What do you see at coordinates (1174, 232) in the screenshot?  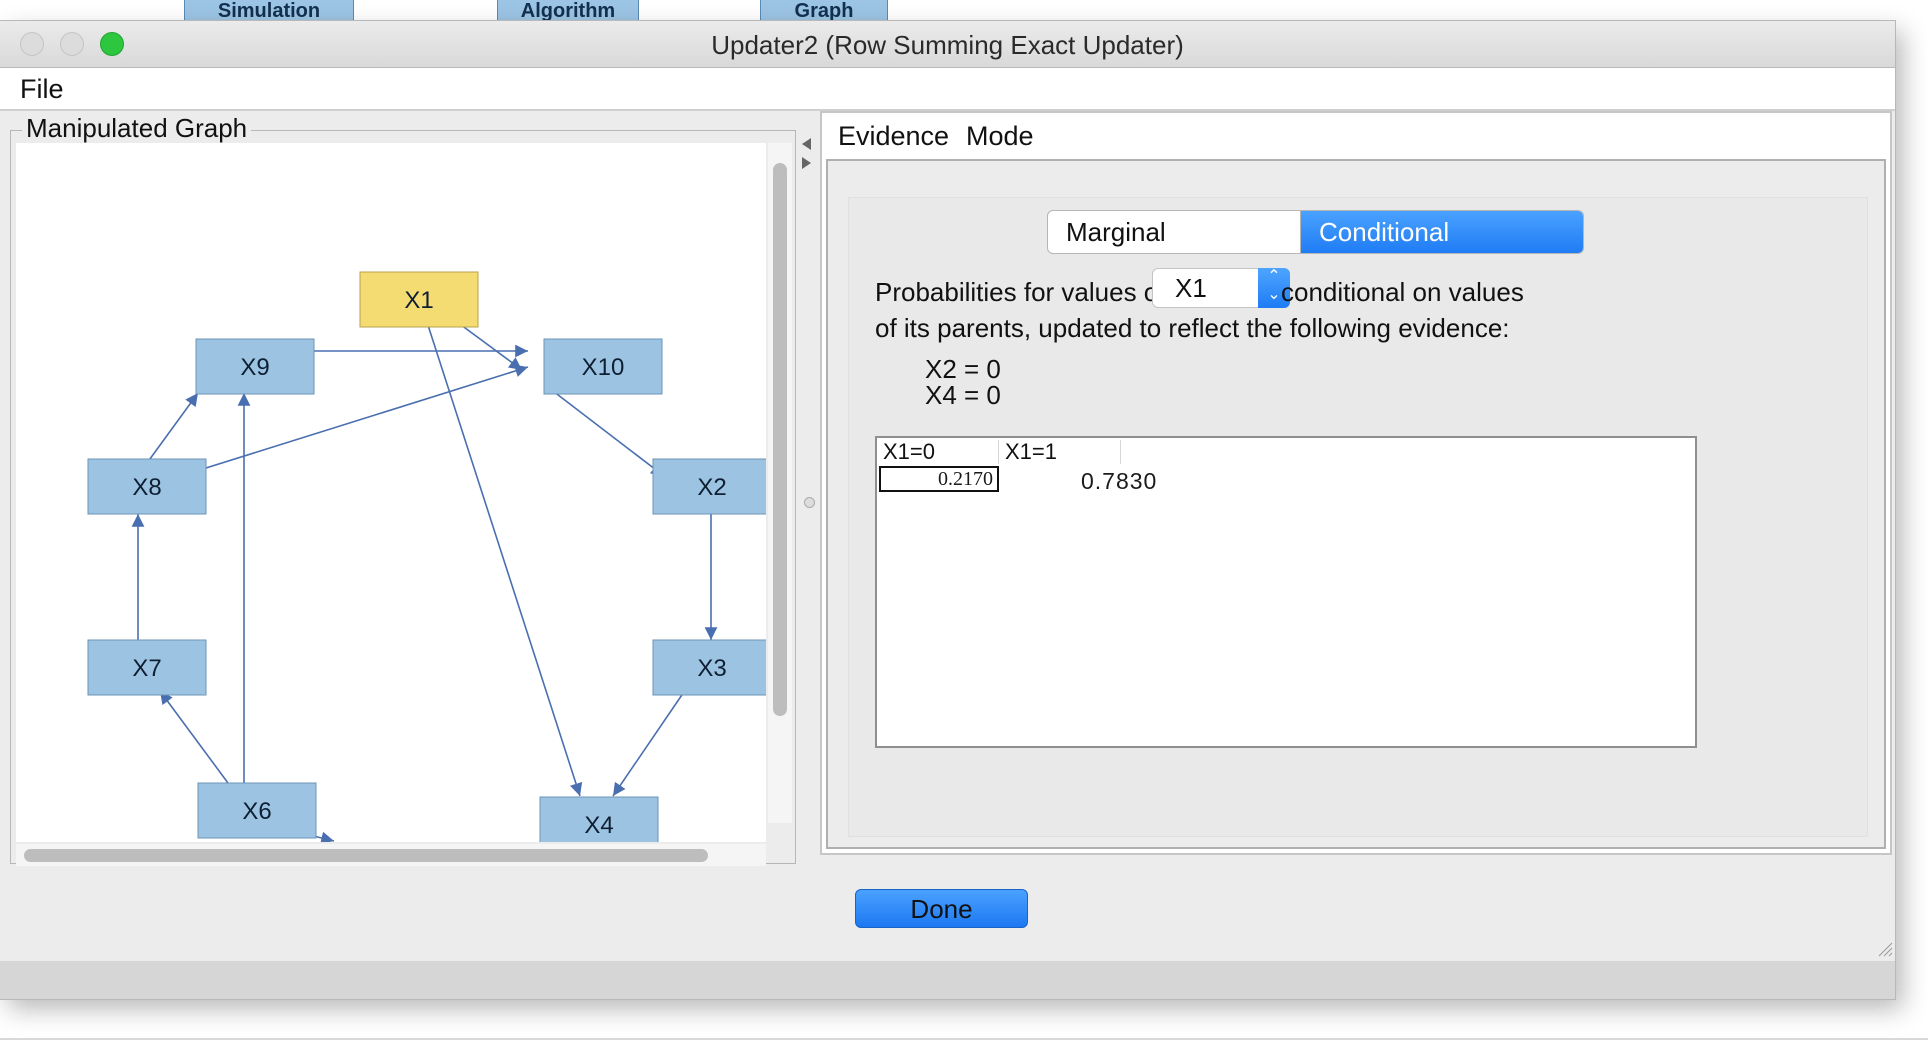 I see `tab-marginal-probabilities: Marginal Probabilities` at bounding box center [1174, 232].